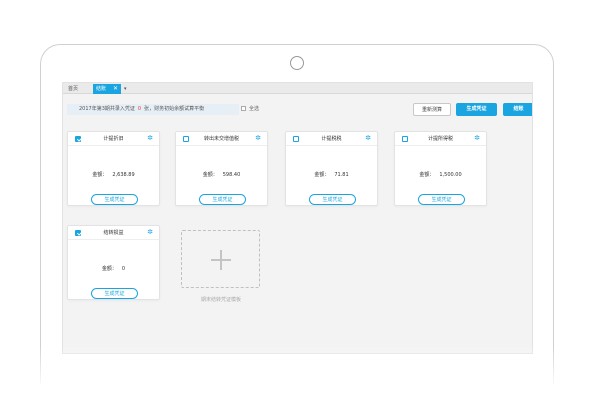 This screenshot has height=400, width=594. I want to click on card-tax-accrual: 计提税税 ✲ 金额： 71.81 生成凭证, so click(331, 168).